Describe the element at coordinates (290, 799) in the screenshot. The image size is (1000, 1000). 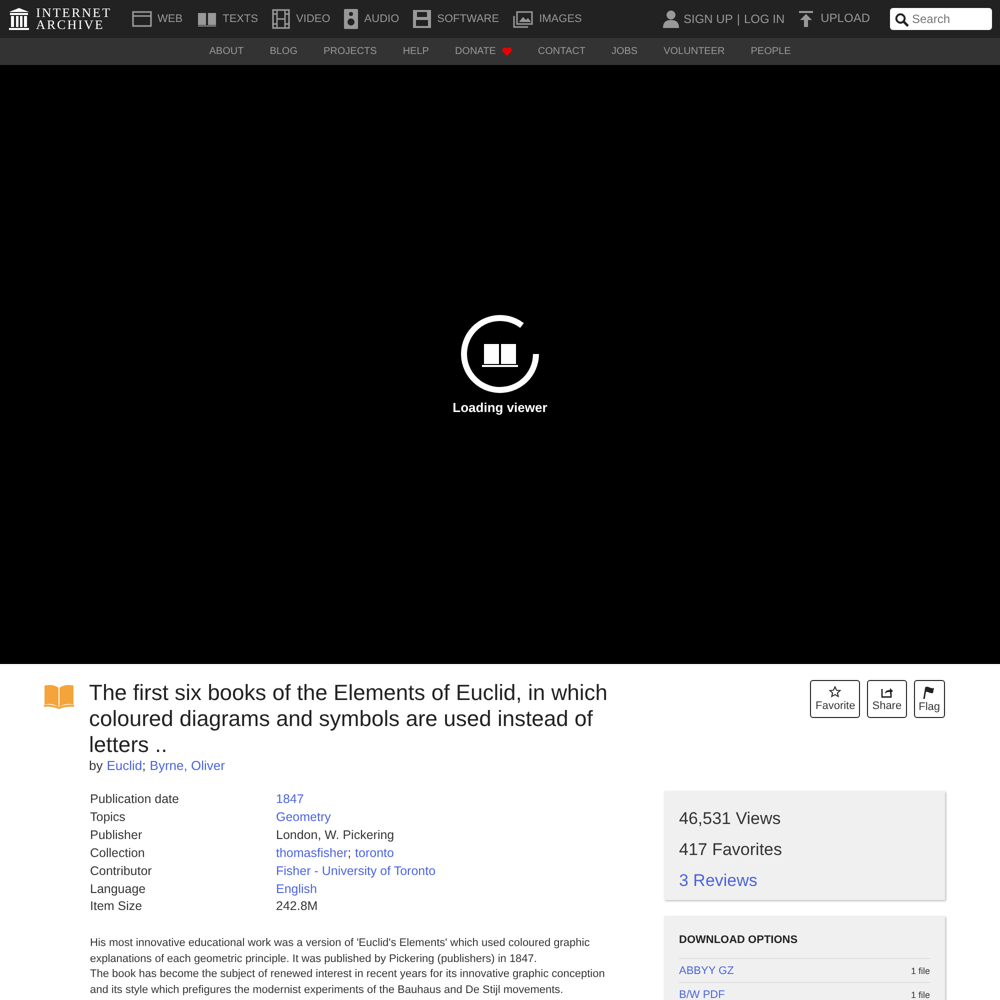
I see `metadata-link: 1847` at that location.